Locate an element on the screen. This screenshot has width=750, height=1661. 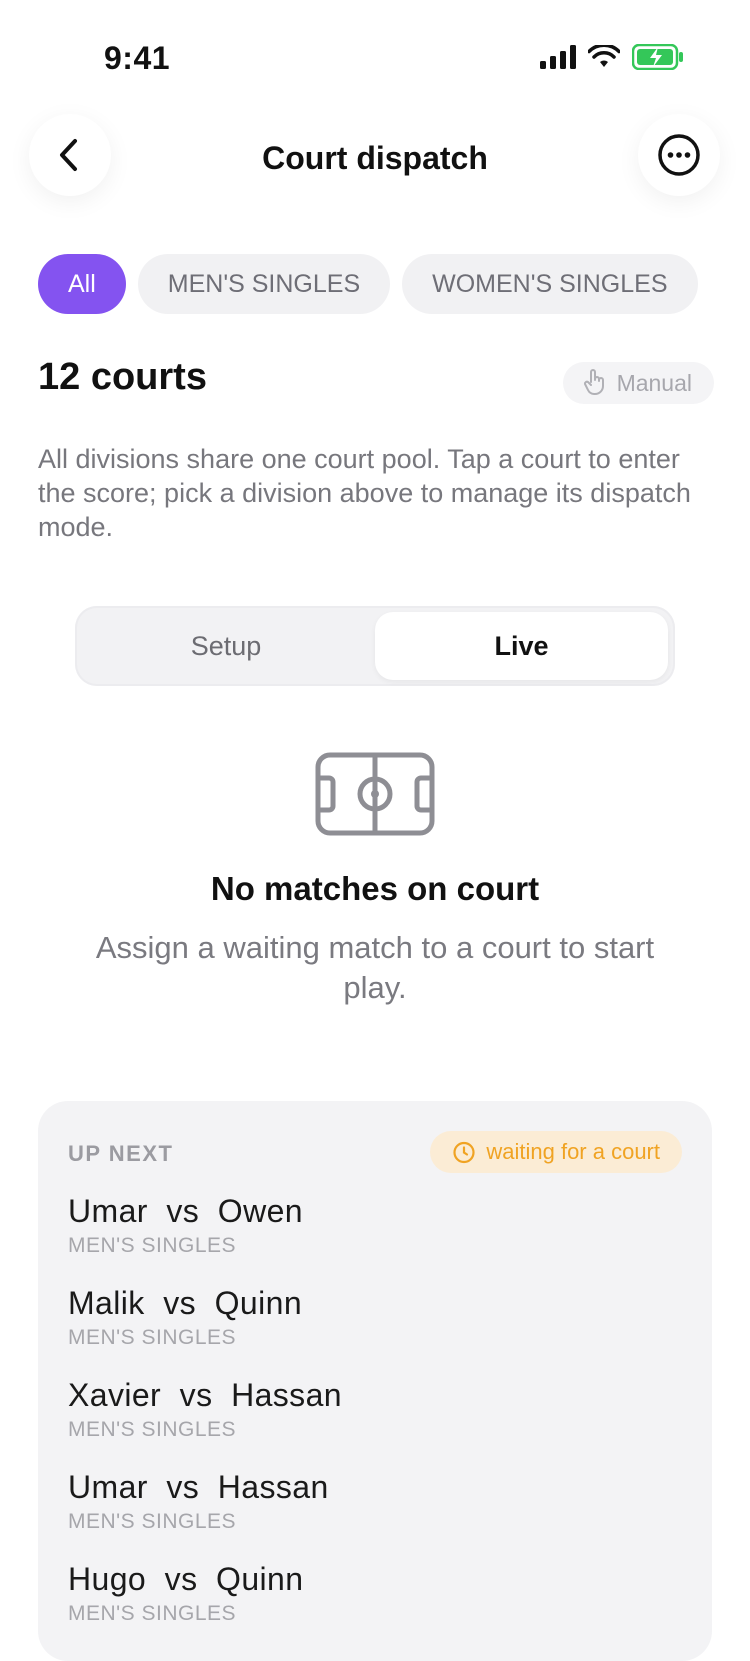
match-item: Umar vs Hassan MEN'S SINGLES is located at coordinates (368, 1501).